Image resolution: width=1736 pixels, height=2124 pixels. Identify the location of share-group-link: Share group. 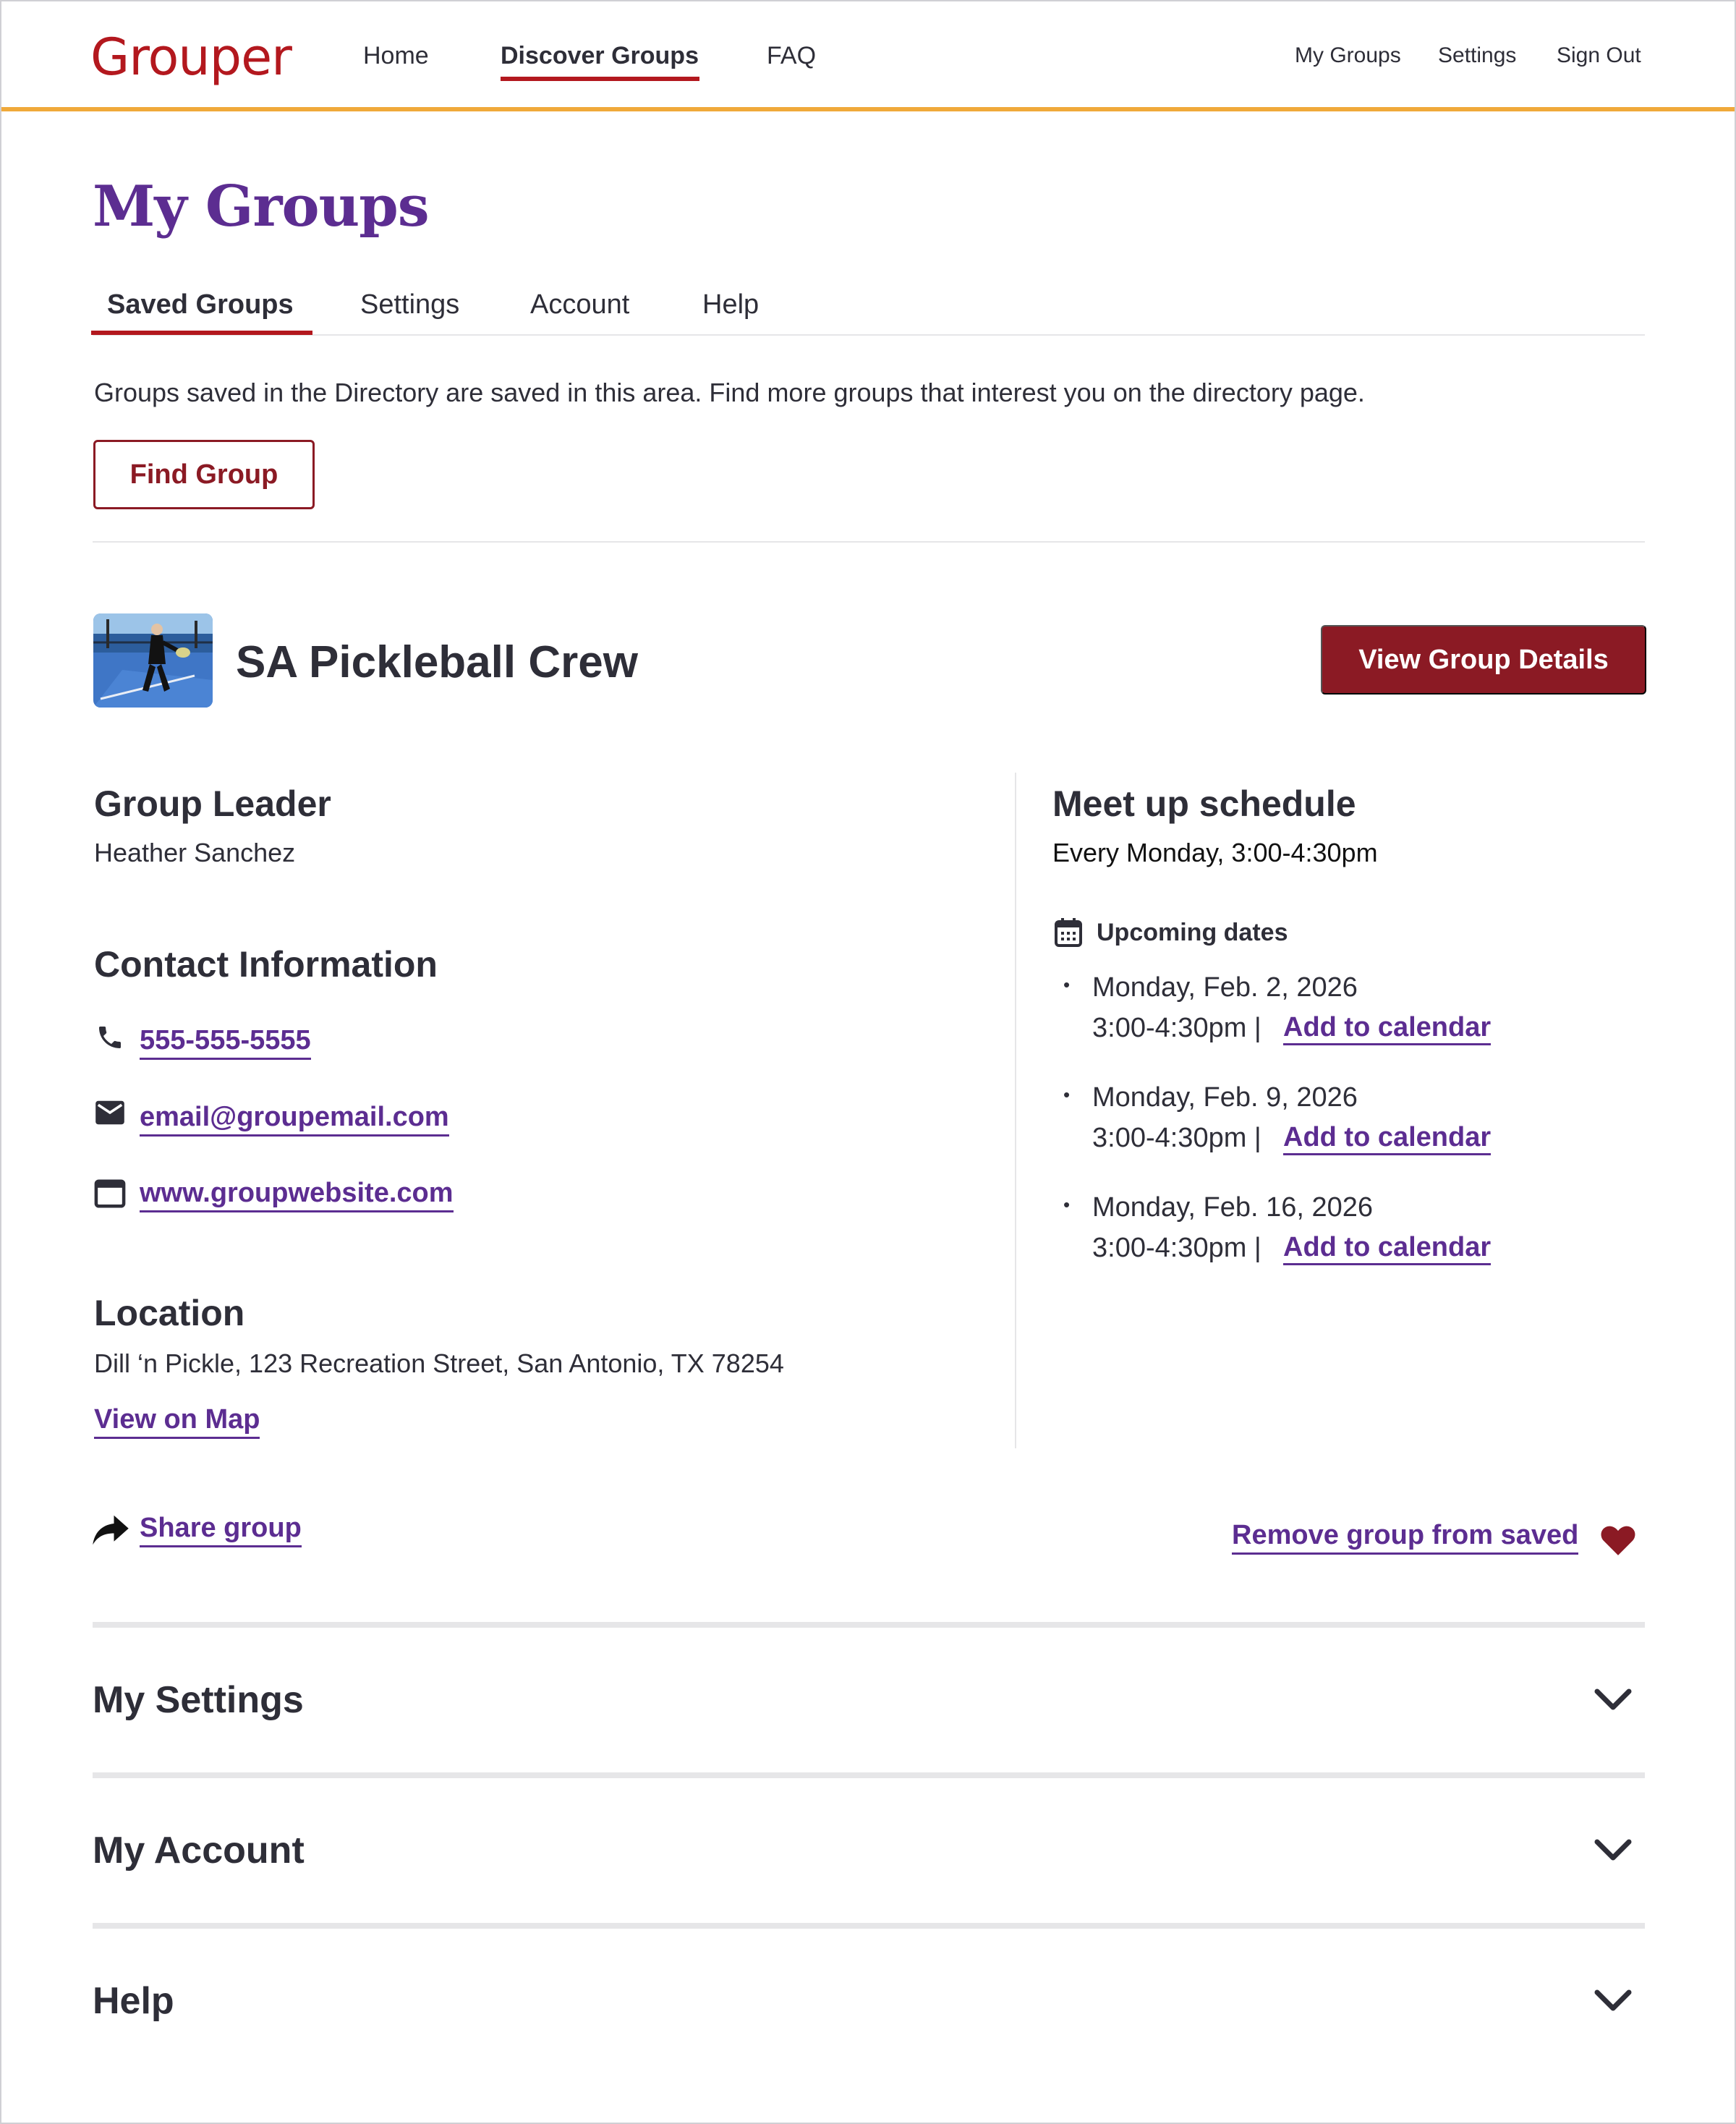
(221, 1530).